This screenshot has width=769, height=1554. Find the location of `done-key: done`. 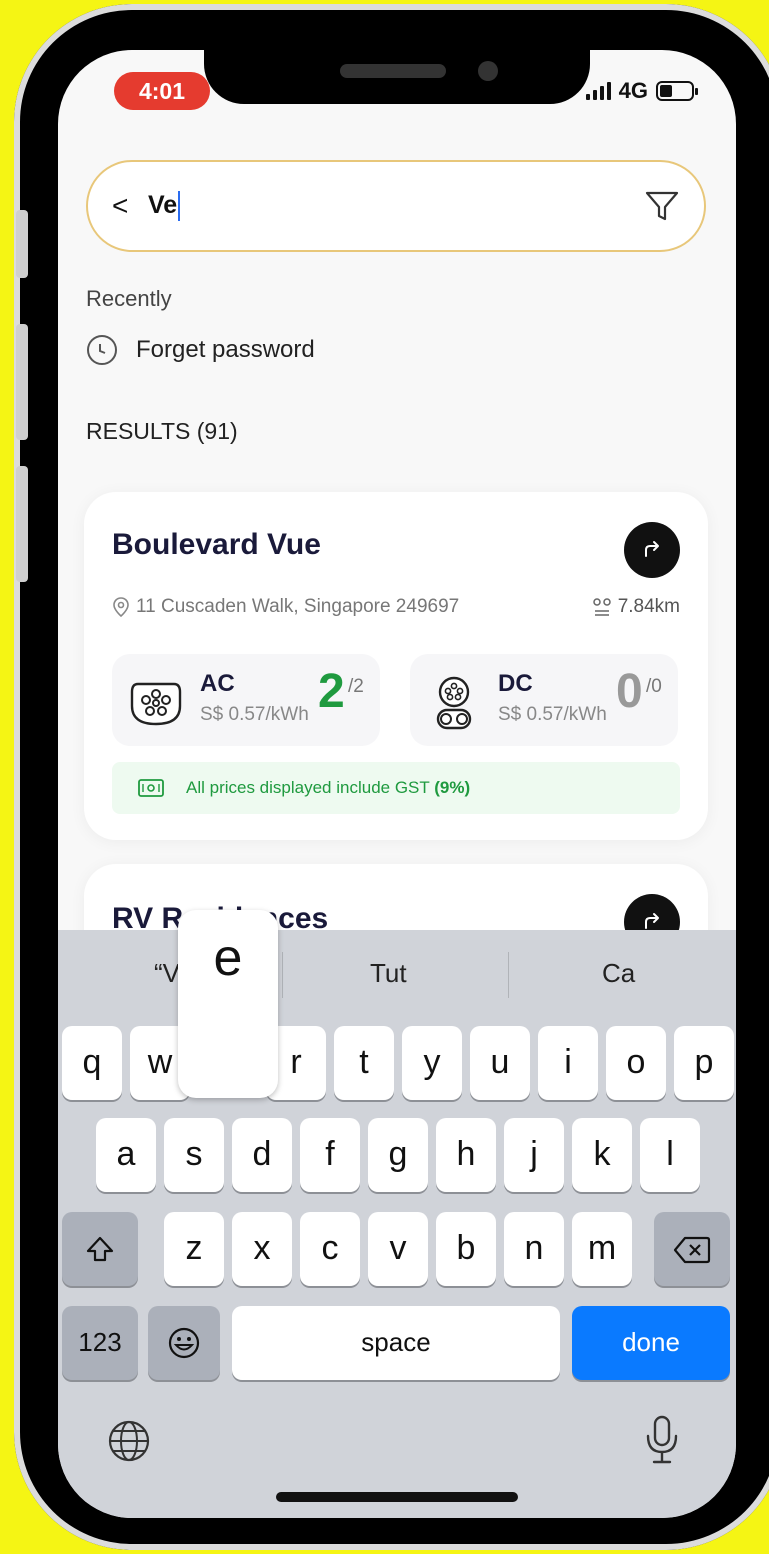

done-key: done is located at coordinates (651, 1343).